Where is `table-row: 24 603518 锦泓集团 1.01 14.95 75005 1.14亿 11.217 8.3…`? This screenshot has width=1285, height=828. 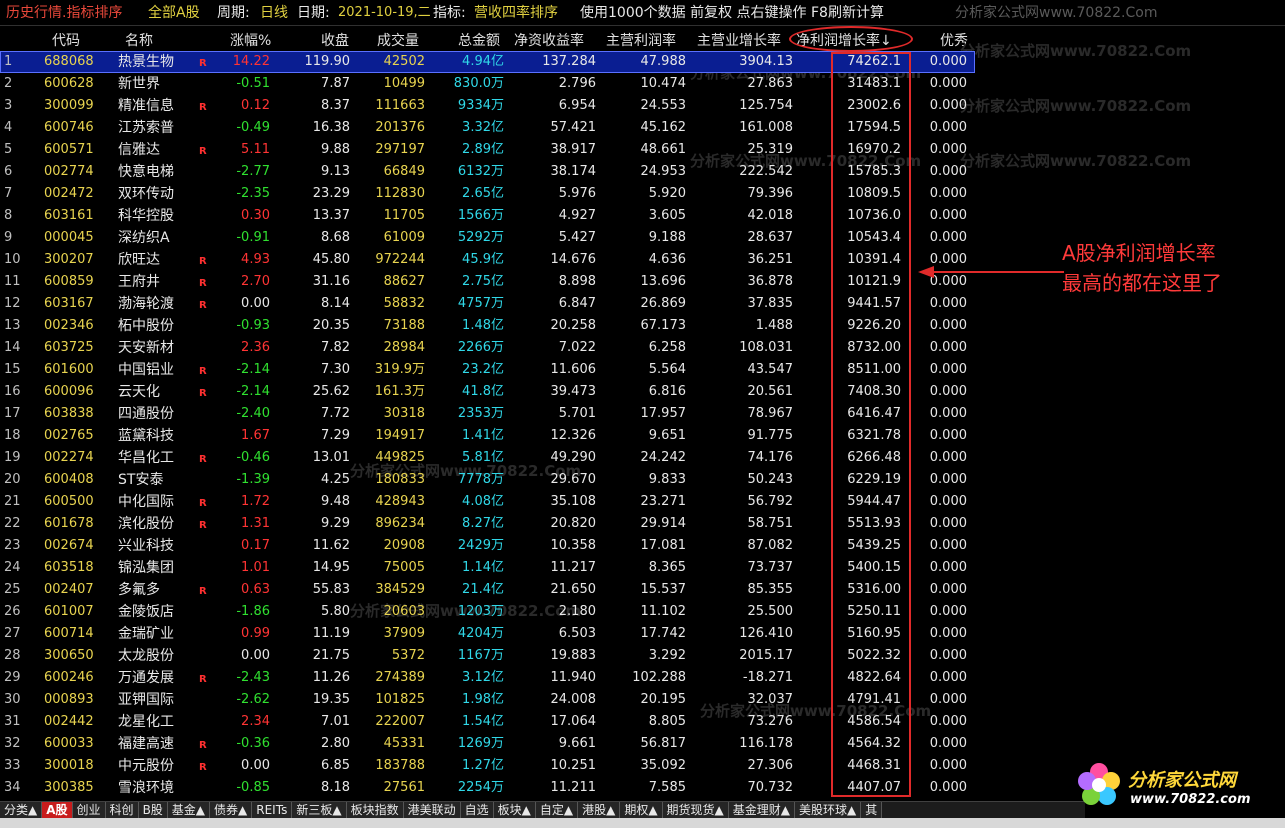 table-row: 24 603518 锦泓集团 1.01 14.95 75005 1.14亿 11.217 8.3… is located at coordinates (487, 568).